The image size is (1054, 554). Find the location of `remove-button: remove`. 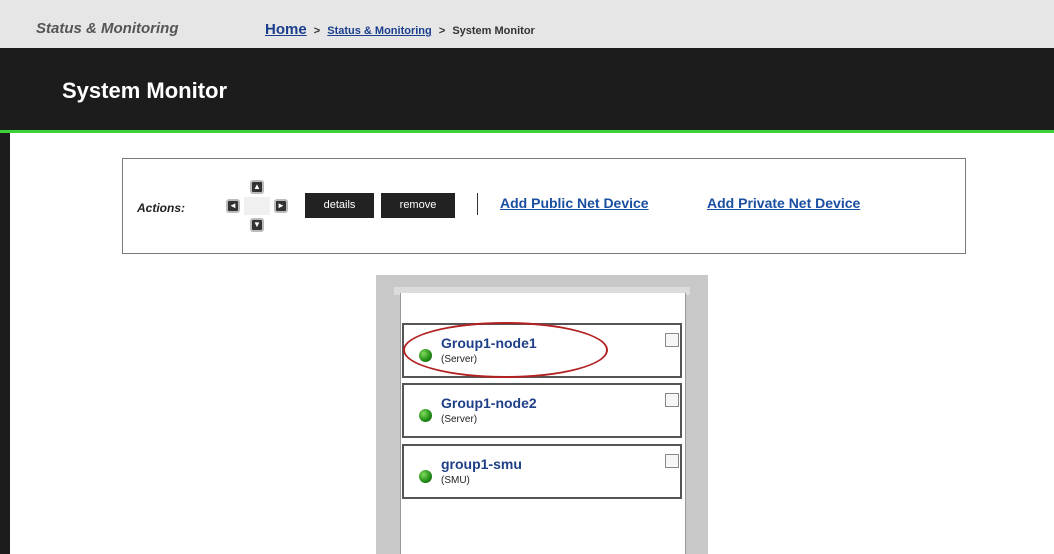

remove-button: remove is located at coordinates (418, 205).